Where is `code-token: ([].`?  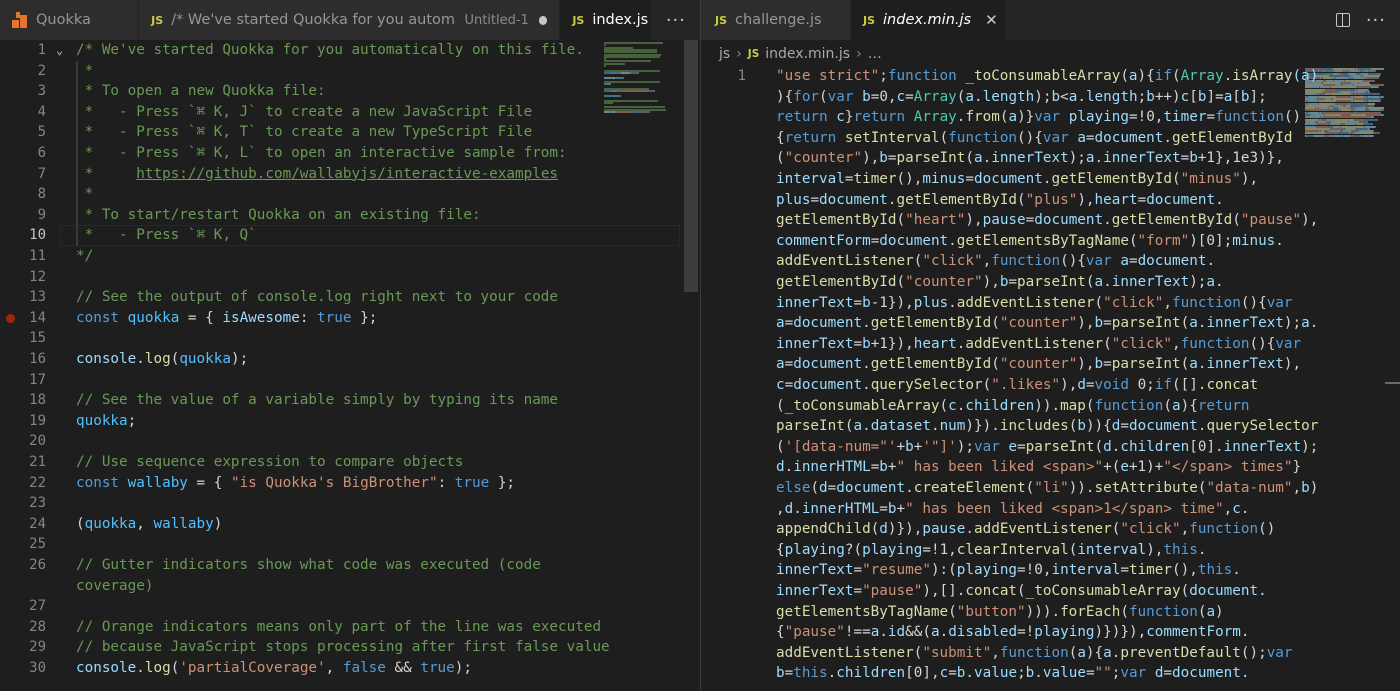
code-token: ([]. is located at coordinates (1189, 385).